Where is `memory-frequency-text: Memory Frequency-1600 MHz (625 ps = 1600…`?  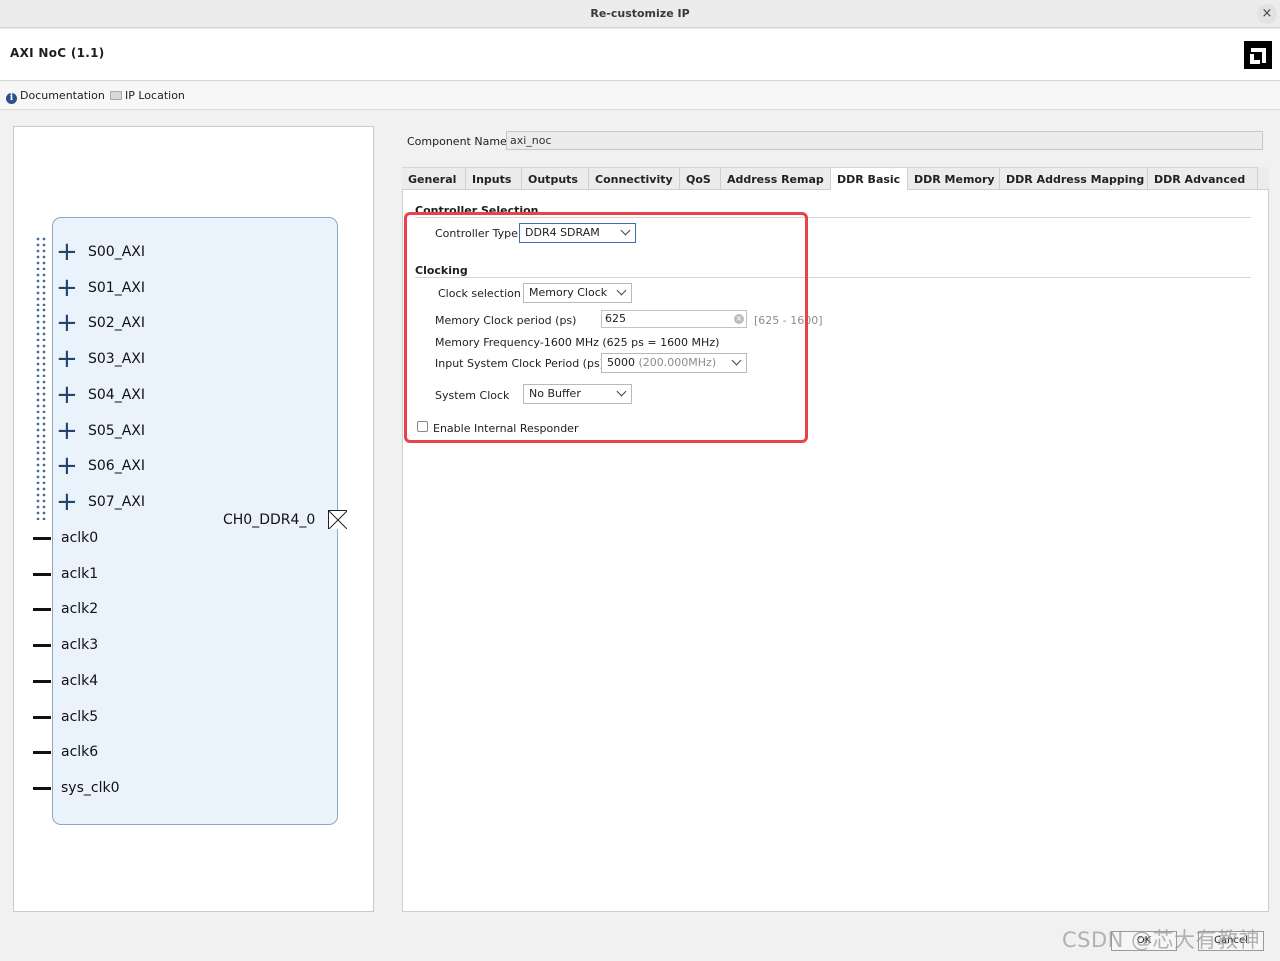 memory-frequency-text: Memory Frequency-1600 MHz (625 ps = 1600… is located at coordinates (577, 342).